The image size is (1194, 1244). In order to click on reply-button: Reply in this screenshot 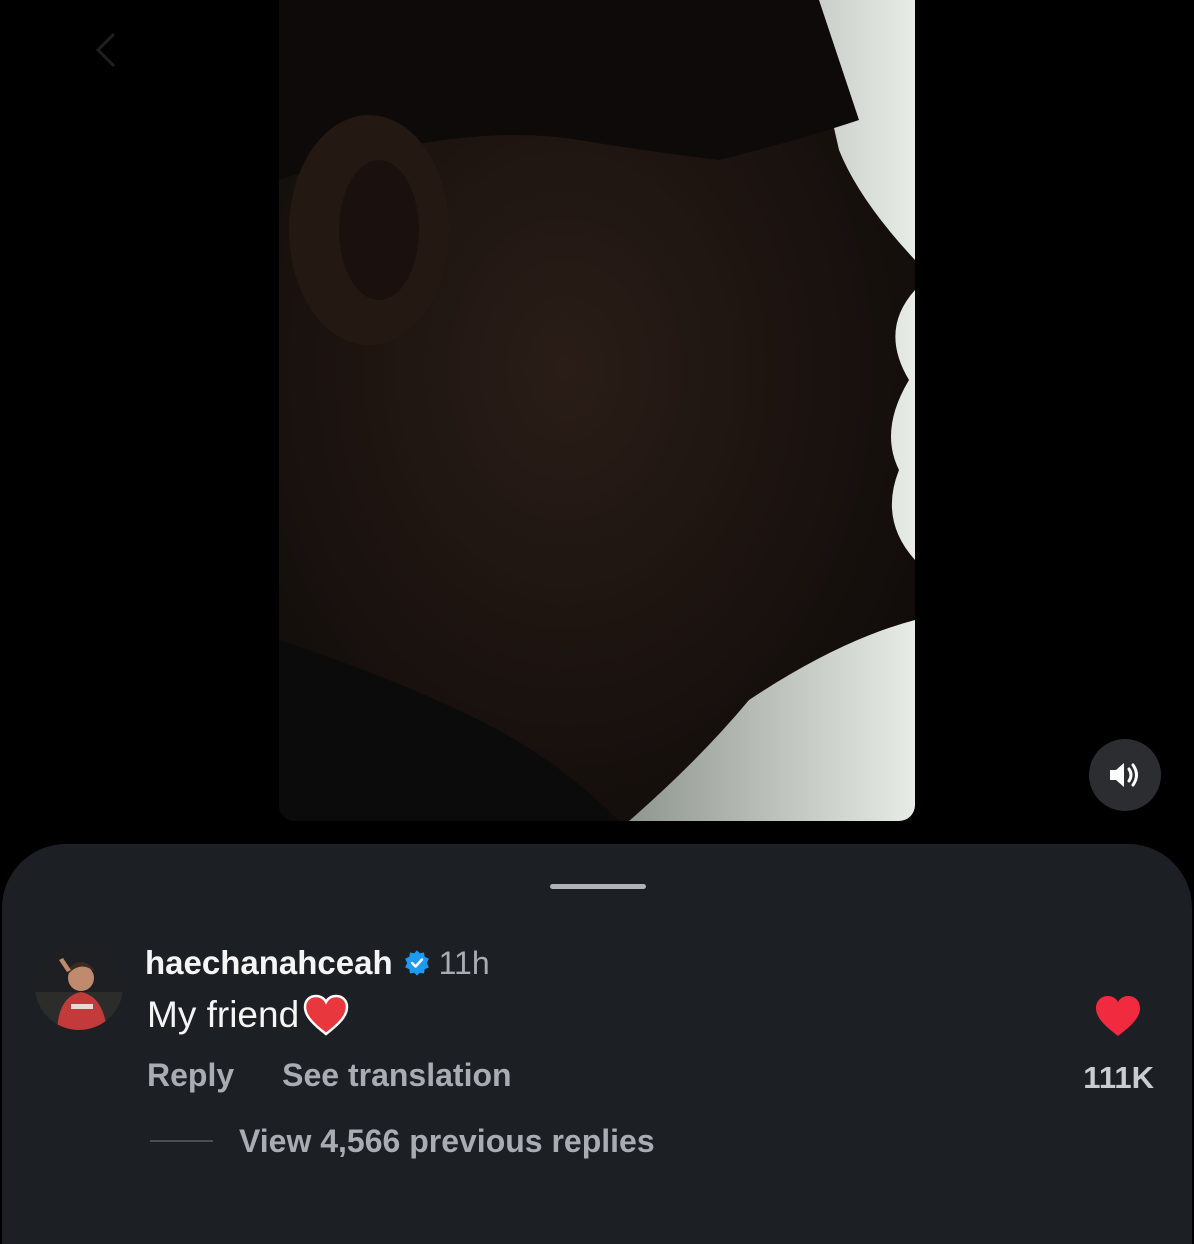, I will do `click(190, 1075)`.